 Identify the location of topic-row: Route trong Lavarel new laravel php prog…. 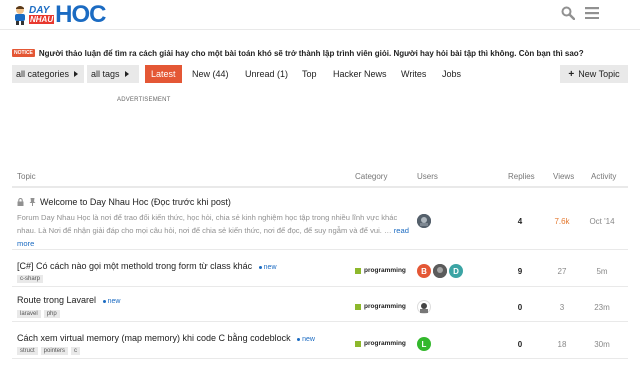
(320, 306).